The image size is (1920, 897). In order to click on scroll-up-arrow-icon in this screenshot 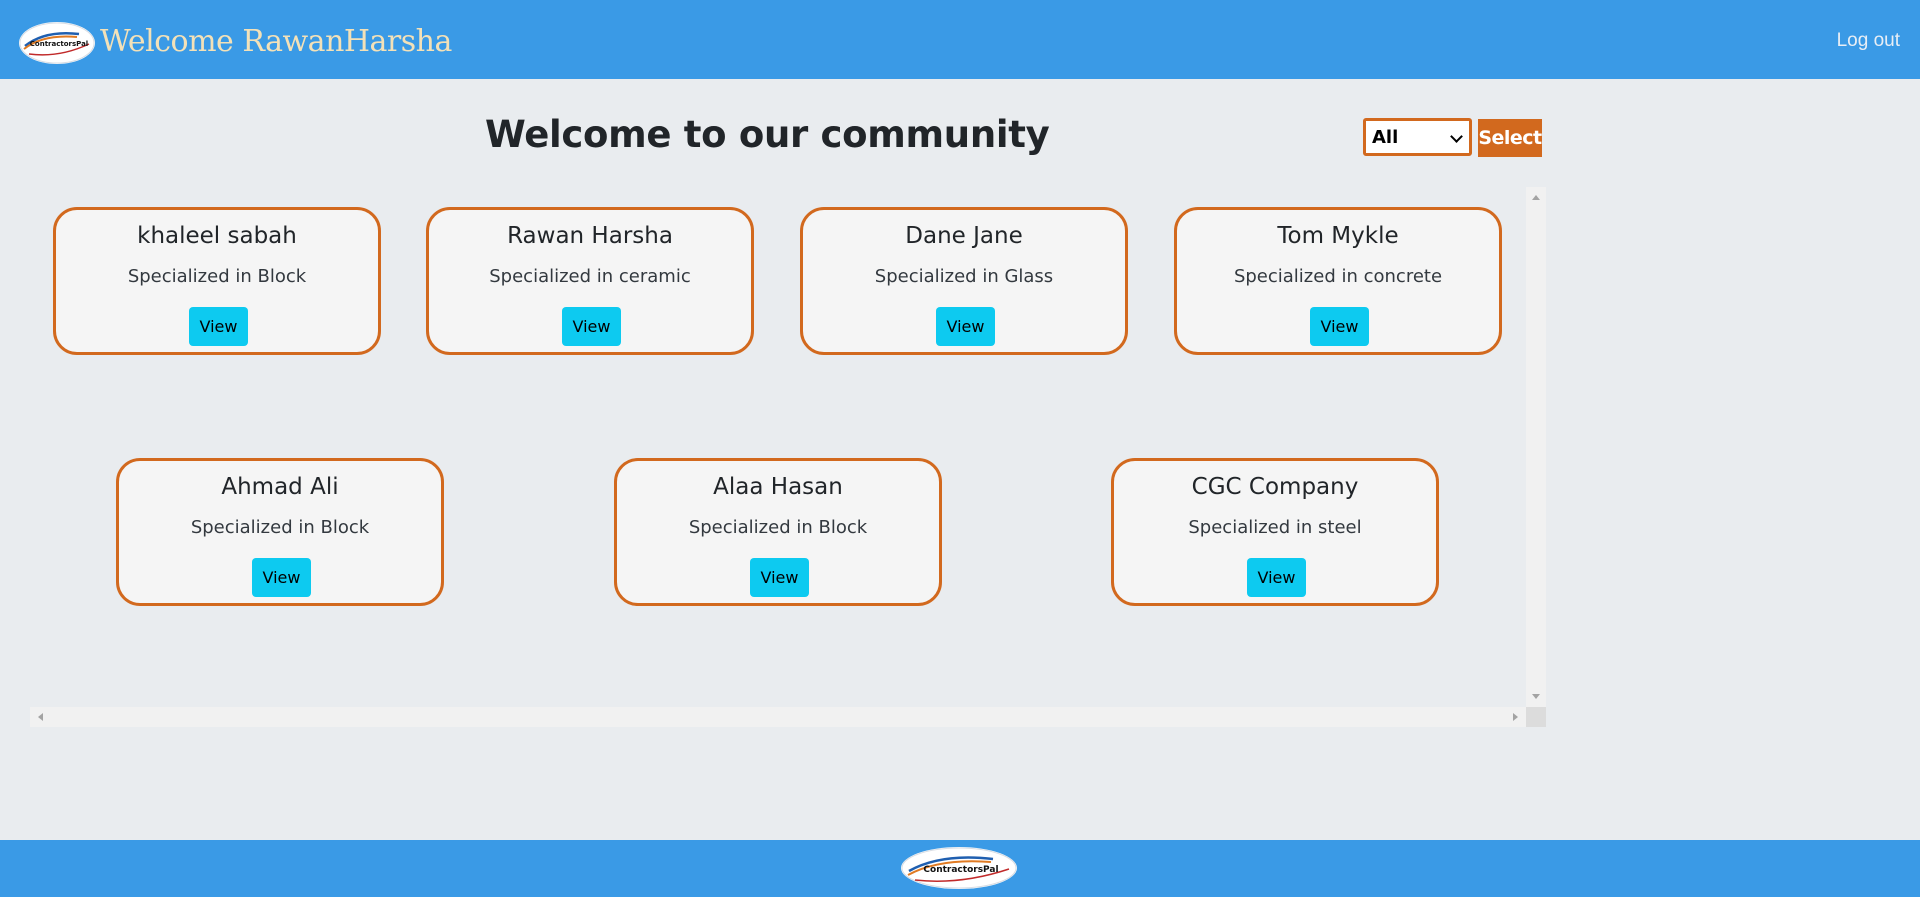, I will do `click(1536, 197)`.